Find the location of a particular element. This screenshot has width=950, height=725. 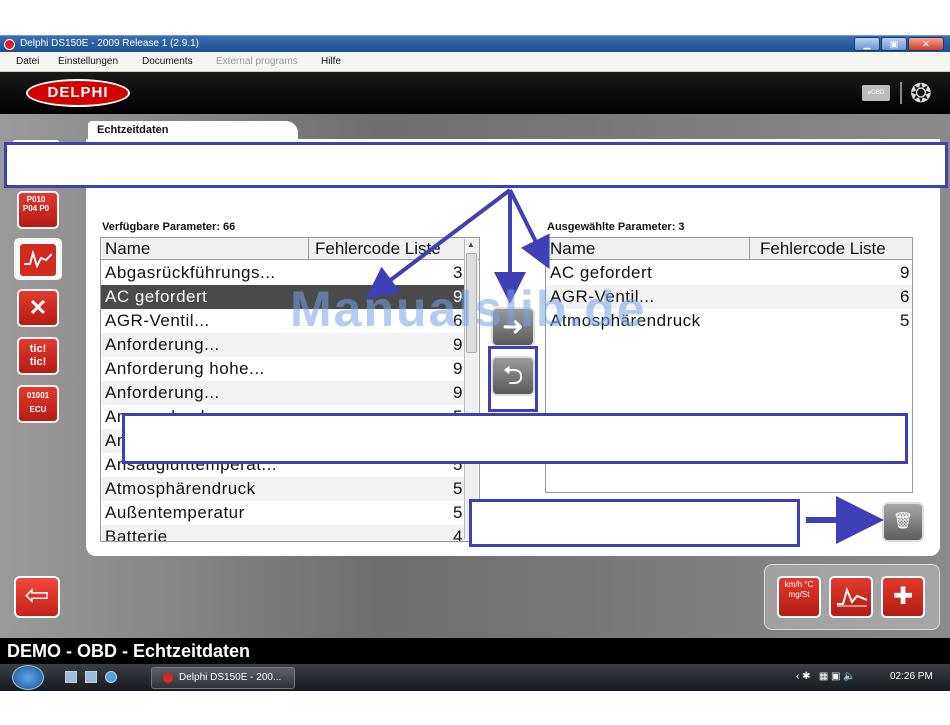

internet-explorer-icon is located at coordinates (111, 677).